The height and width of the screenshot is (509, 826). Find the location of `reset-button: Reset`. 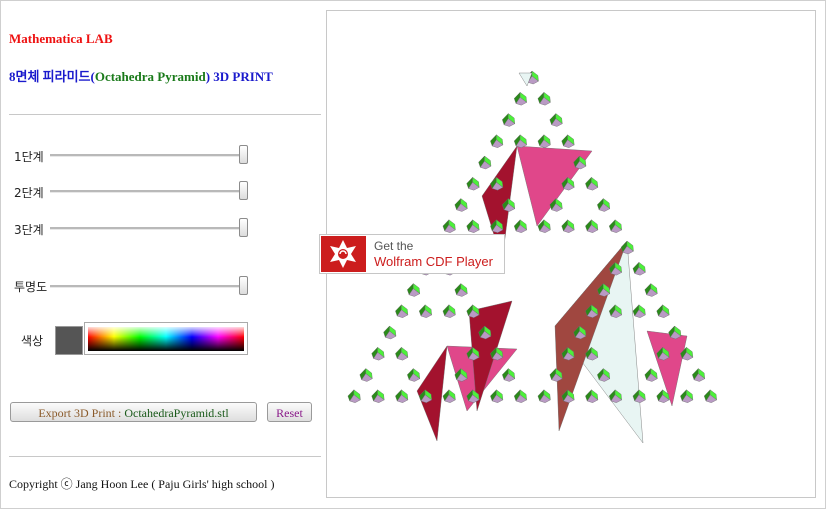

reset-button: Reset is located at coordinates (289, 412).